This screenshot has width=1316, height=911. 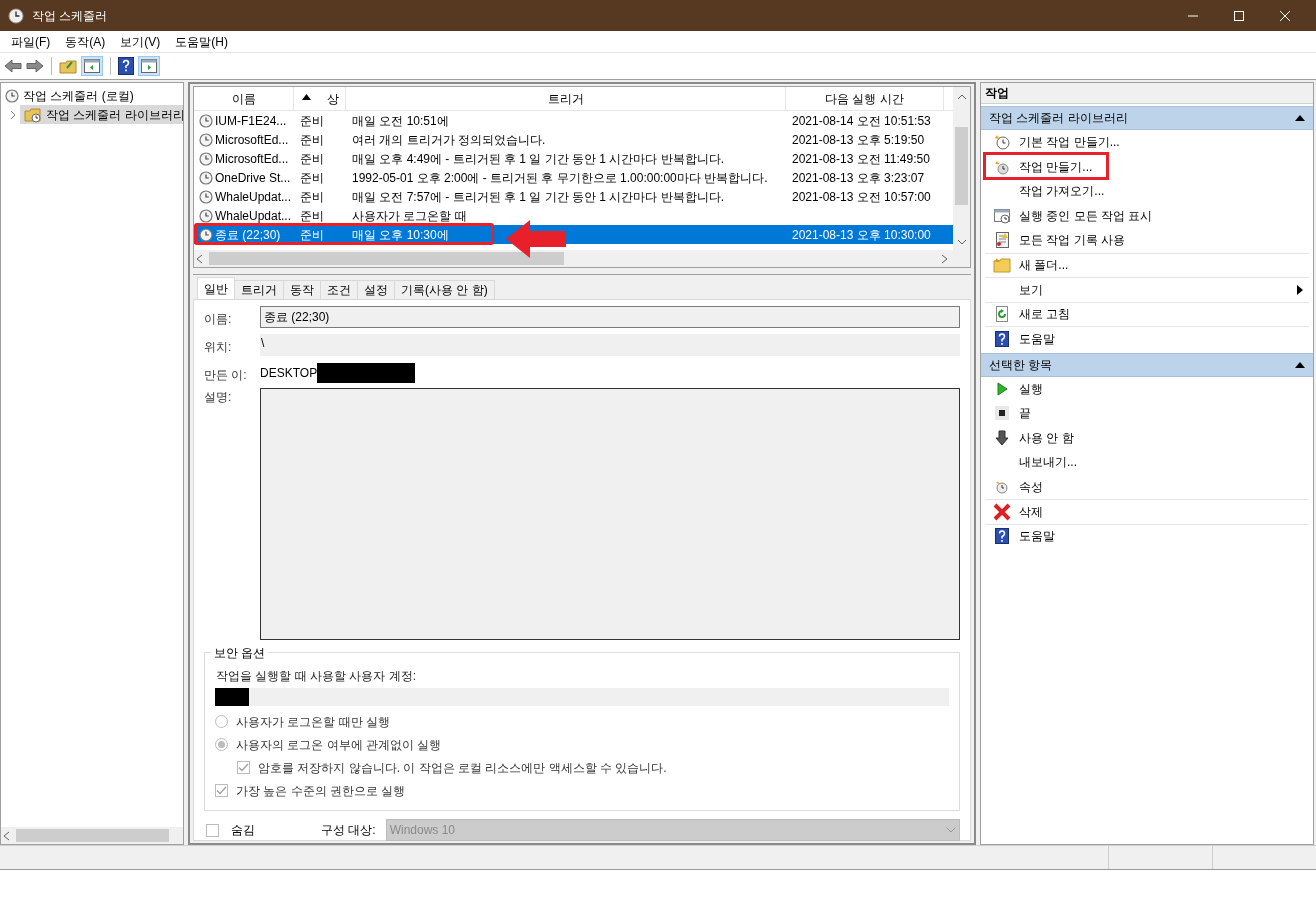 What do you see at coordinates (1002, 413) in the screenshot?
I see `stop-icon` at bounding box center [1002, 413].